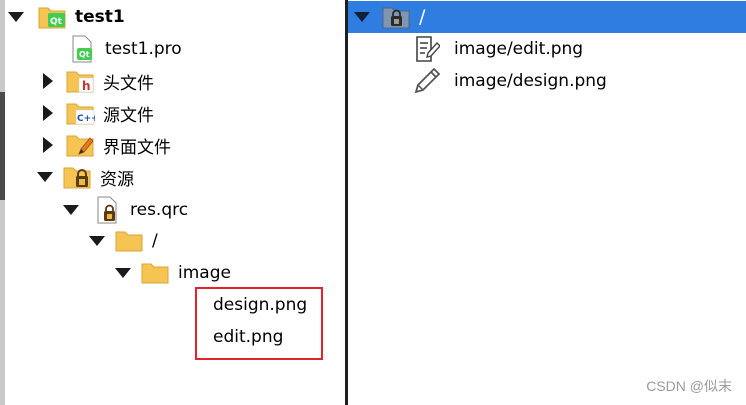 The image size is (746, 405). I want to click on resource-prefix-icon, so click(396, 17).